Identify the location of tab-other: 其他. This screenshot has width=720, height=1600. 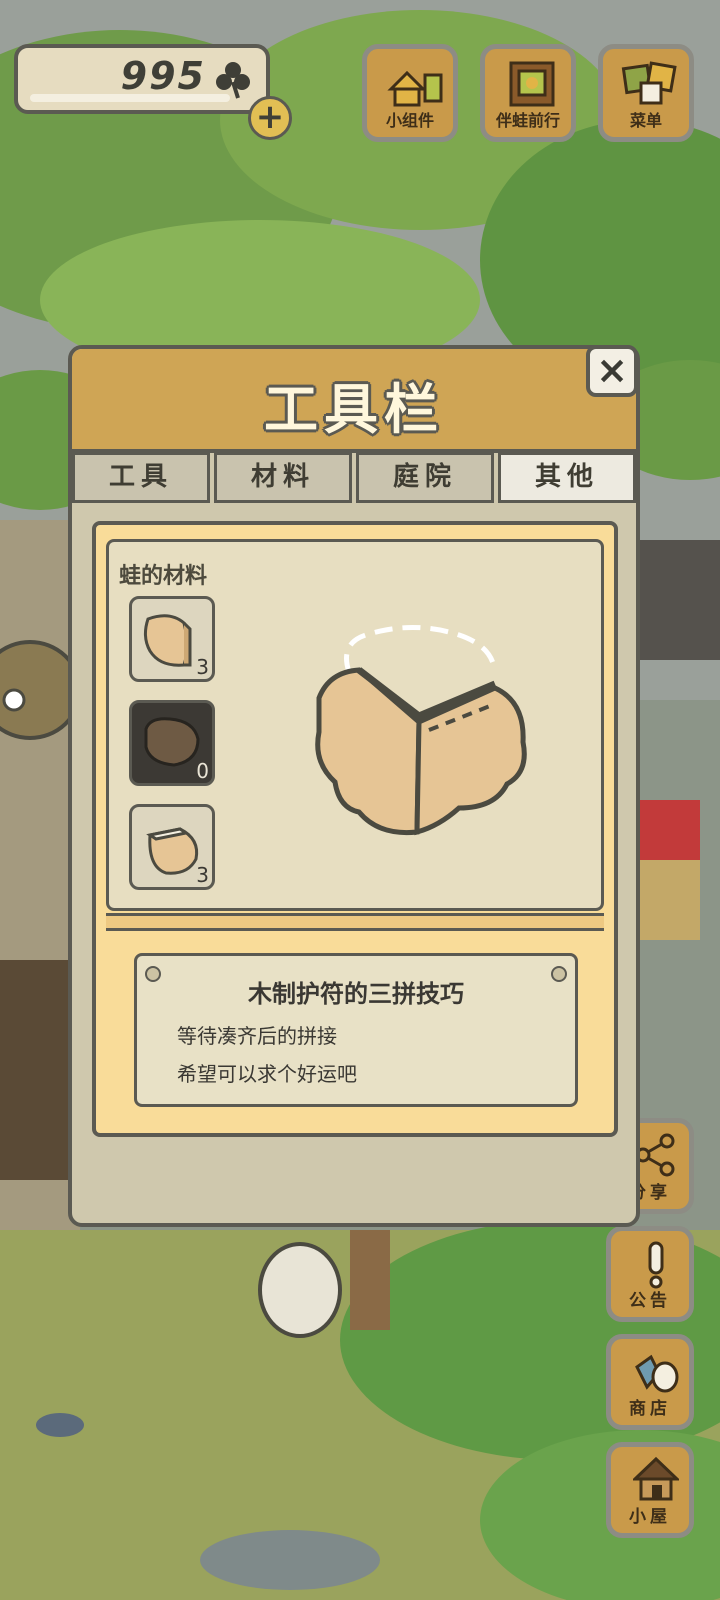
(567, 478).